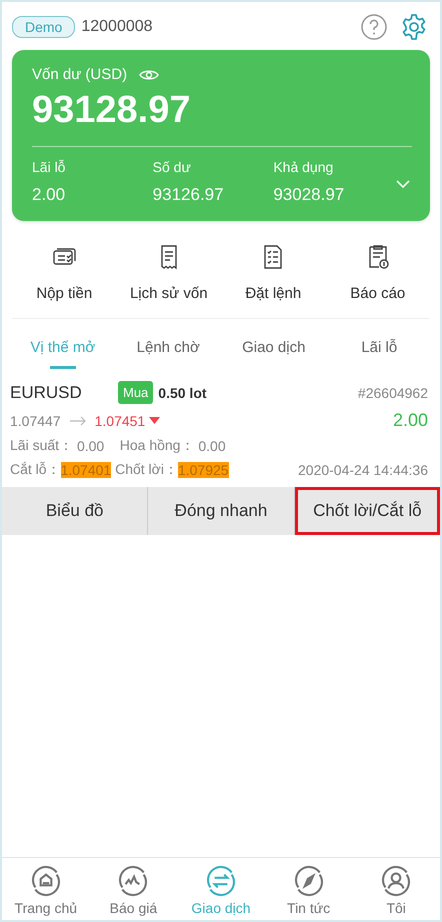 The width and height of the screenshot is (442, 922). What do you see at coordinates (49, 167) in the screenshot?
I see `stat-label: Lãi lỗ` at bounding box center [49, 167].